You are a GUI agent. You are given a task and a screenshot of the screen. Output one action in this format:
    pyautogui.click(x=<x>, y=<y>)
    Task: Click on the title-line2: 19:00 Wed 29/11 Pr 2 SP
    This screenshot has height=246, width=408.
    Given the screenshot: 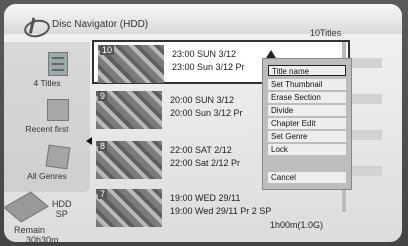 What is the action you would take?
    pyautogui.click(x=221, y=211)
    